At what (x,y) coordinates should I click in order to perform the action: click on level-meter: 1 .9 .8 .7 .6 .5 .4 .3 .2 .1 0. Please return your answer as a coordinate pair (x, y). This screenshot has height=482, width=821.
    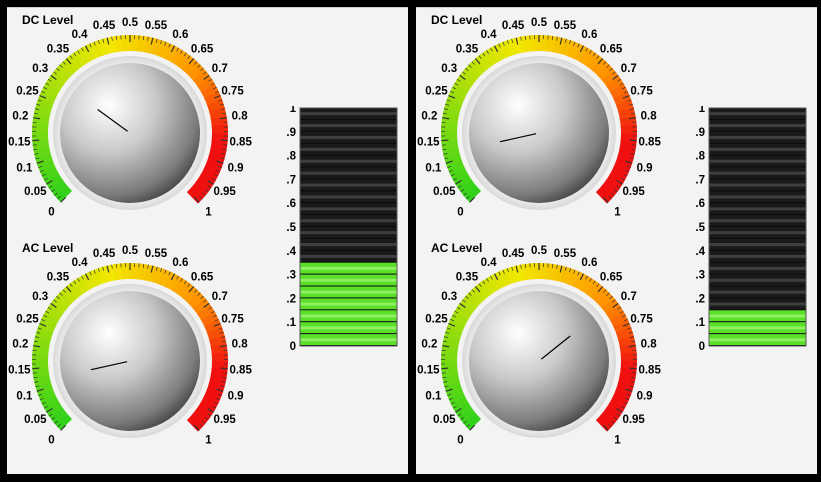
    Looking at the image, I should click on (747, 228).